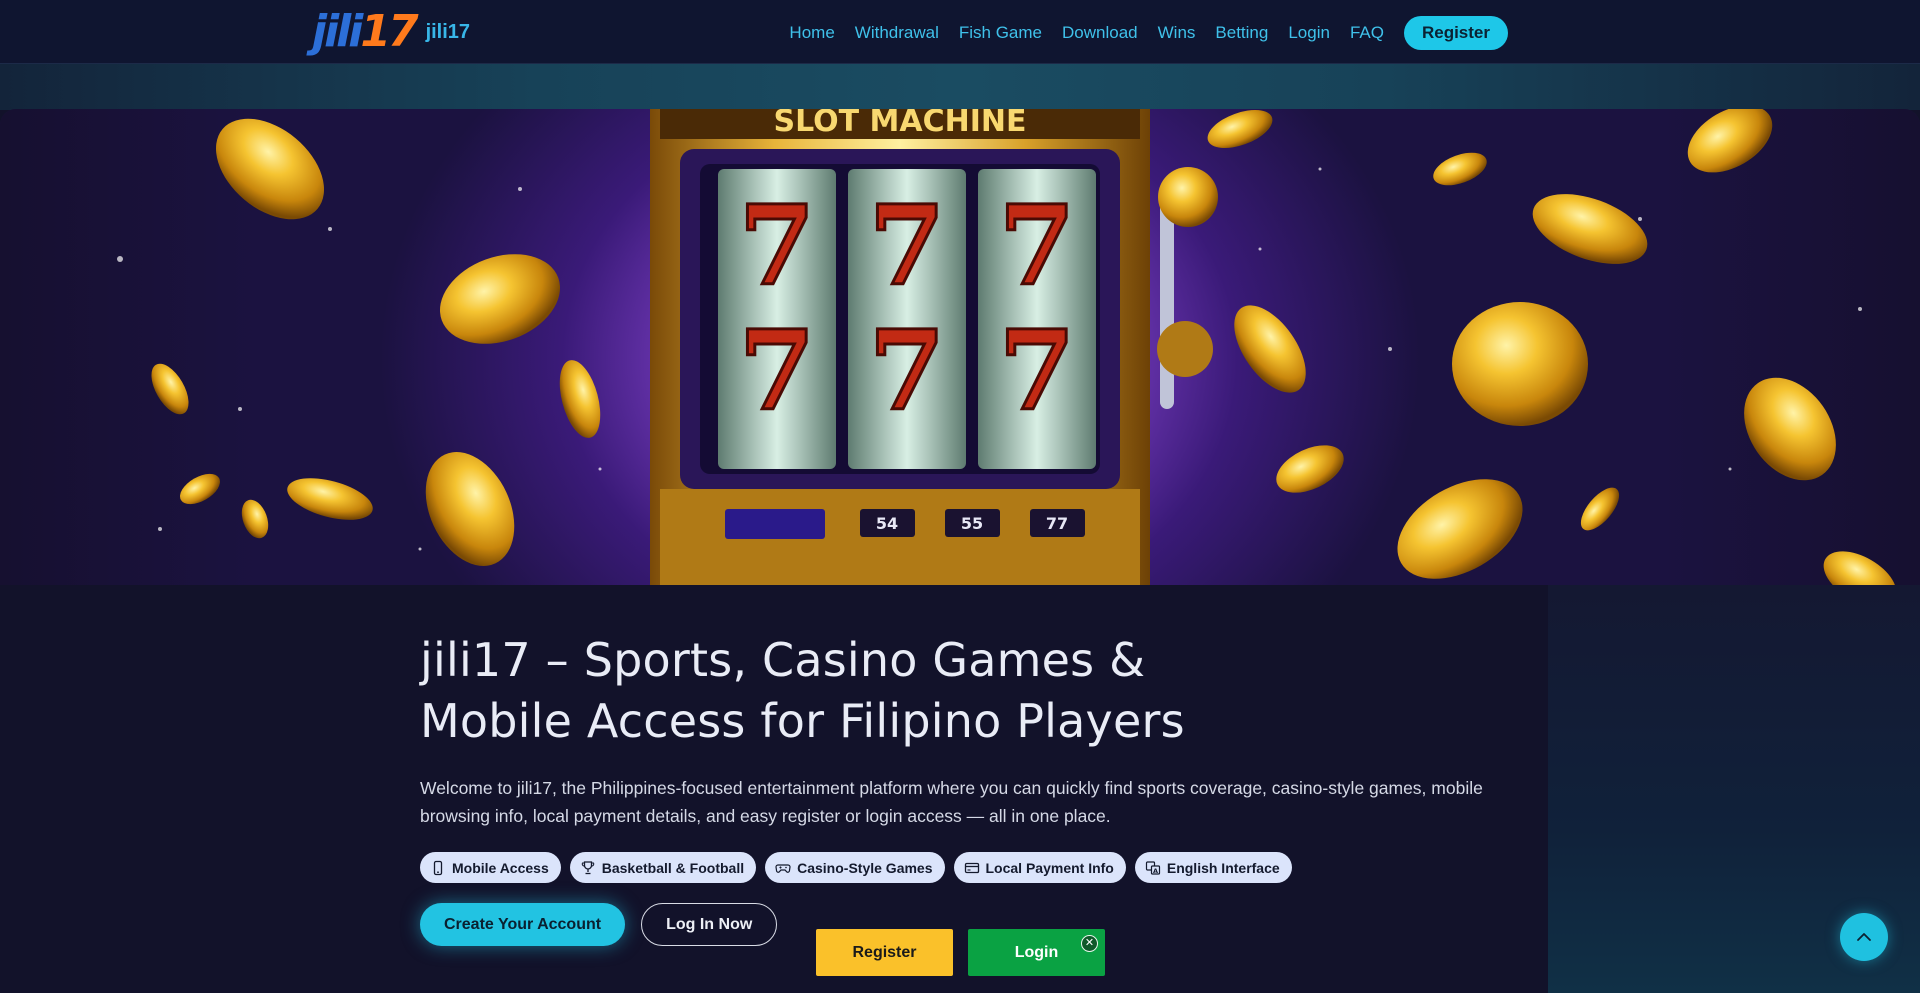 Image resolution: width=1920 pixels, height=993 pixels. What do you see at coordinates (500, 867) in the screenshot?
I see `chip-label: Mobile Access` at bounding box center [500, 867].